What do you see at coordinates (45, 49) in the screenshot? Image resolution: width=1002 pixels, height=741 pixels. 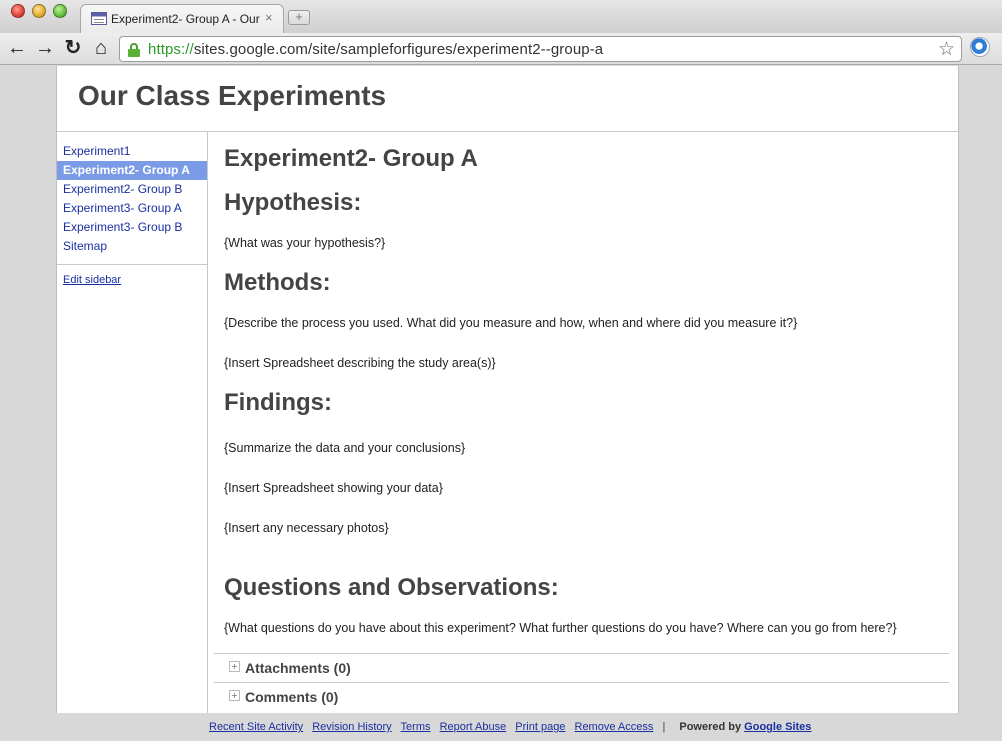 I see `forward-arrow-icon: →` at bounding box center [45, 49].